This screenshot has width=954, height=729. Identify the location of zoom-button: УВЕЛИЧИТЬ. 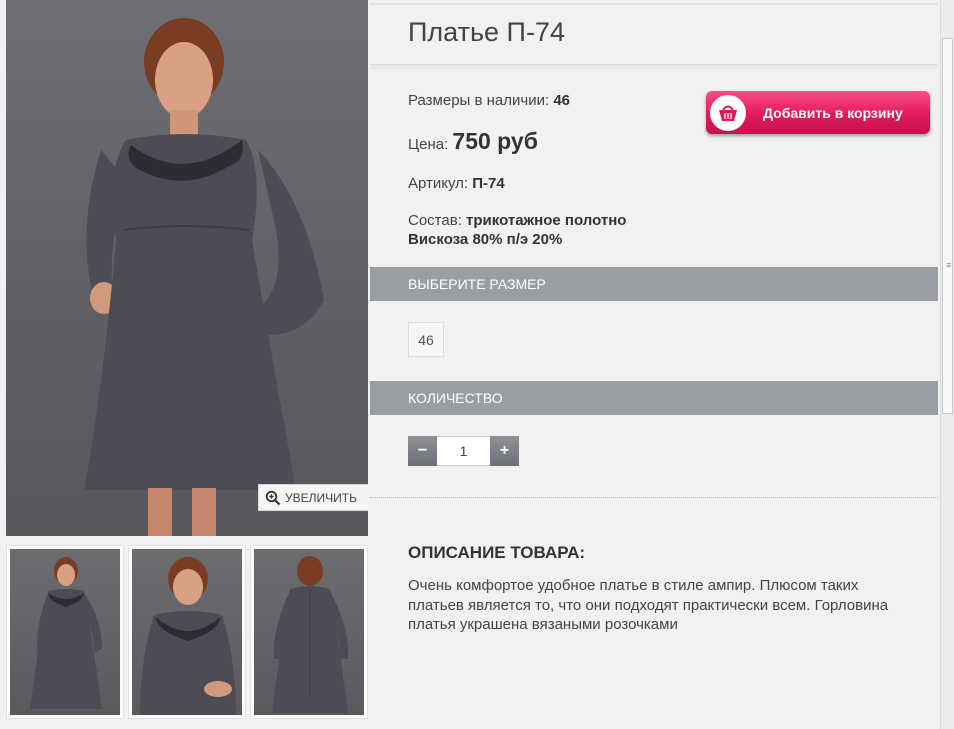
(313, 497).